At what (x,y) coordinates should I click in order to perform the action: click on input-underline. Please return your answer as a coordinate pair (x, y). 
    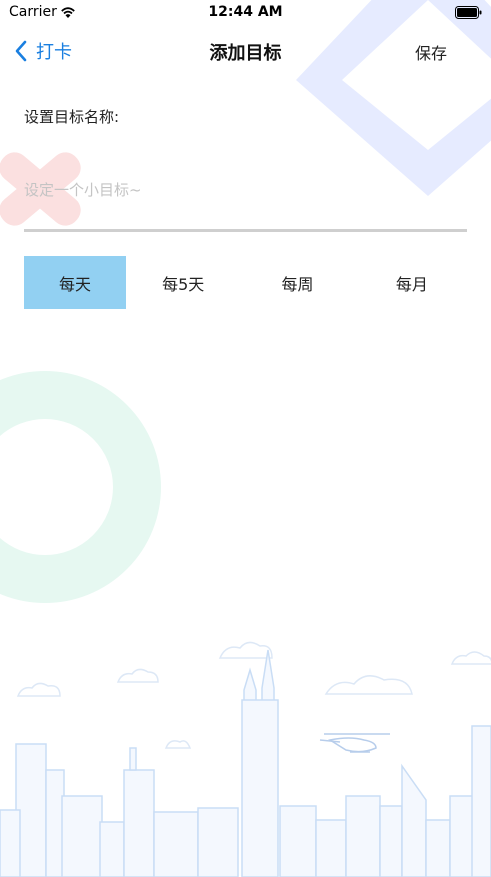
    Looking at the image, I should click on (245, 230).